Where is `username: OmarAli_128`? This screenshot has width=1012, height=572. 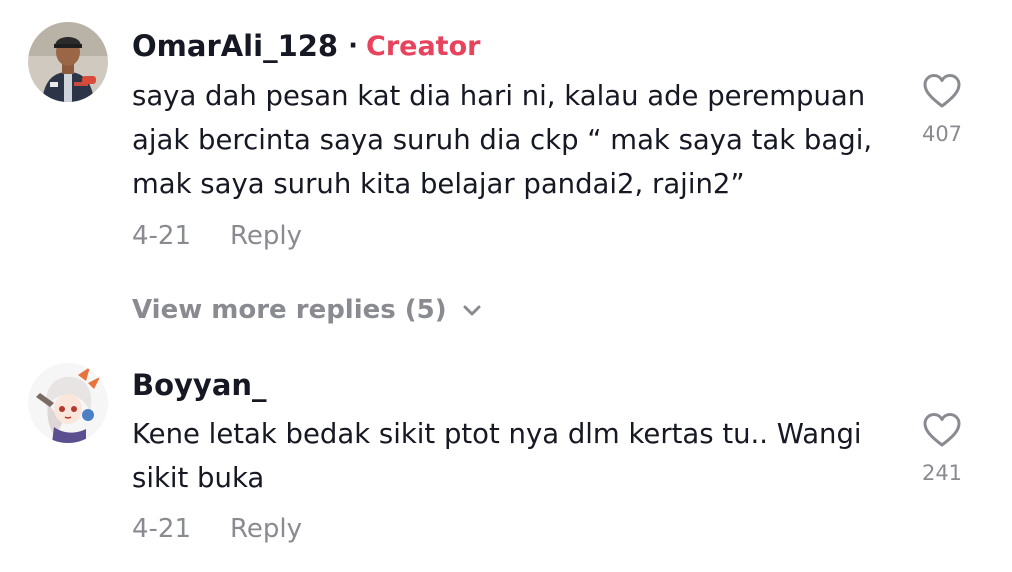 username: OmarAli_128 is located at coordinates (235, 46).